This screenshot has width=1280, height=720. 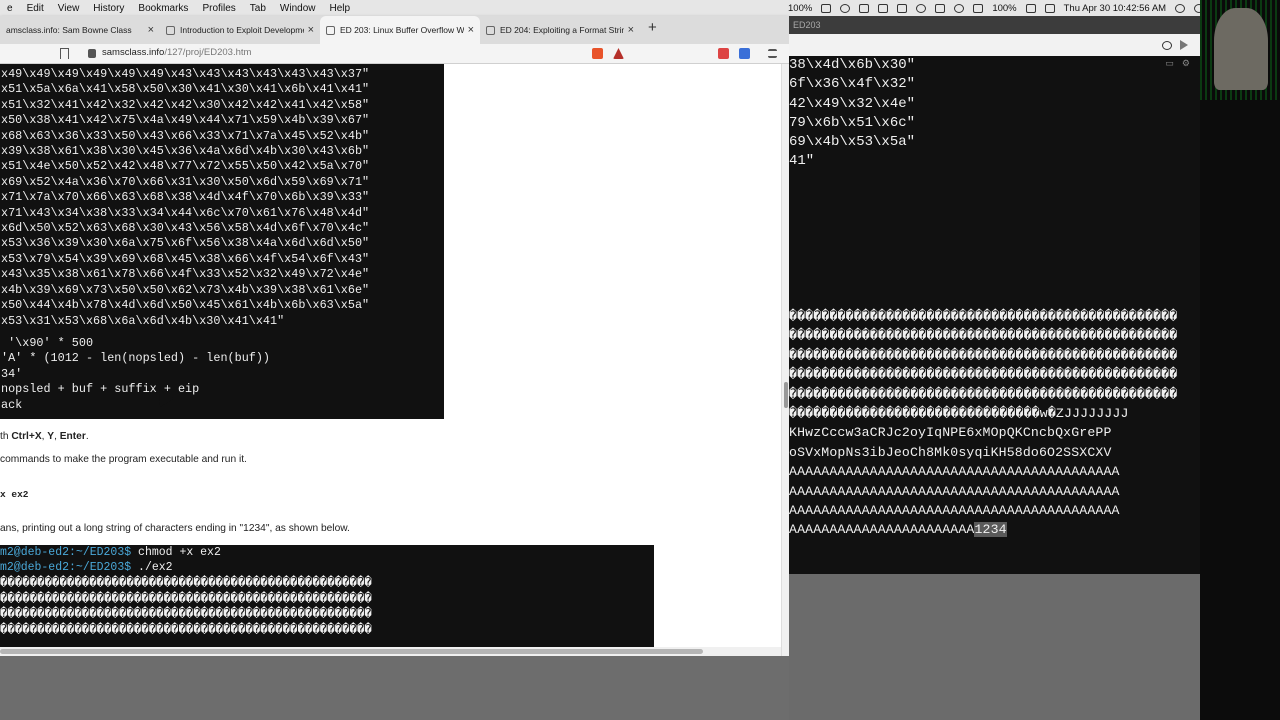 I want to click on tab-ed203: ED 203: Linux Buffer Overflow Wi ×, so click(x=400, y=30).